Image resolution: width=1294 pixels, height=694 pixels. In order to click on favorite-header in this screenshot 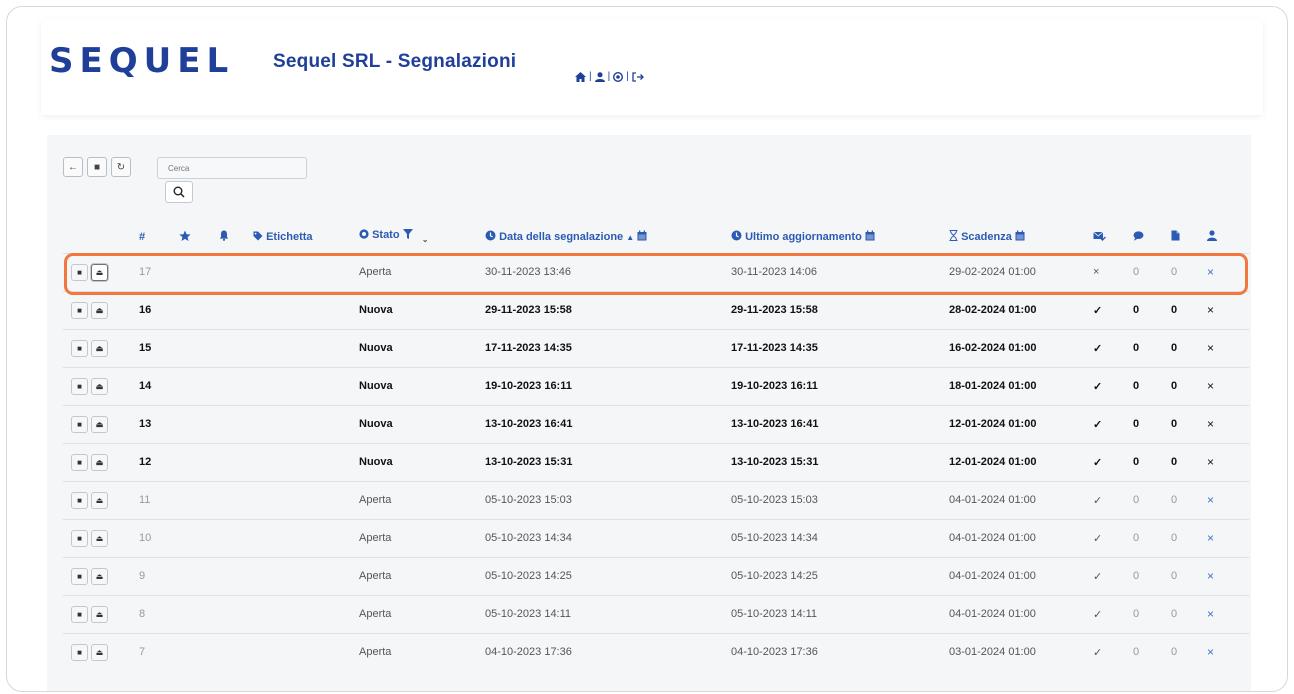, I will do `click(199, 237)`.